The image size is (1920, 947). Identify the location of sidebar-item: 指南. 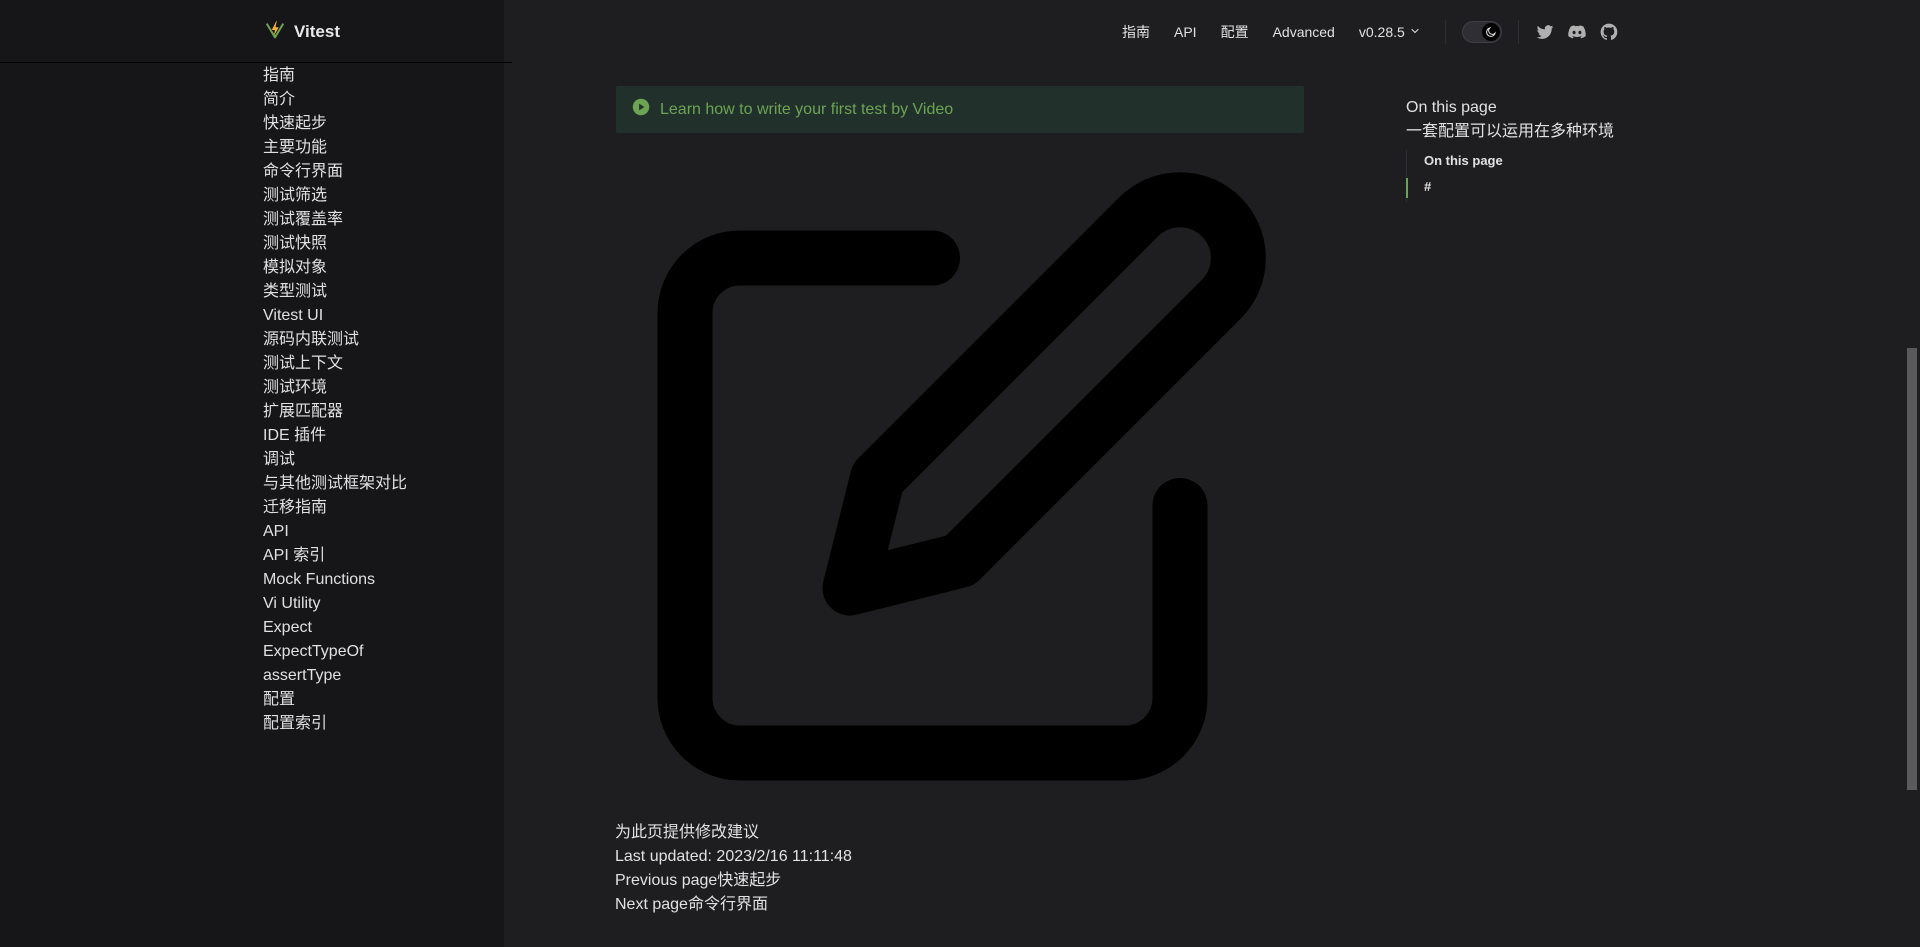
(335, 76).